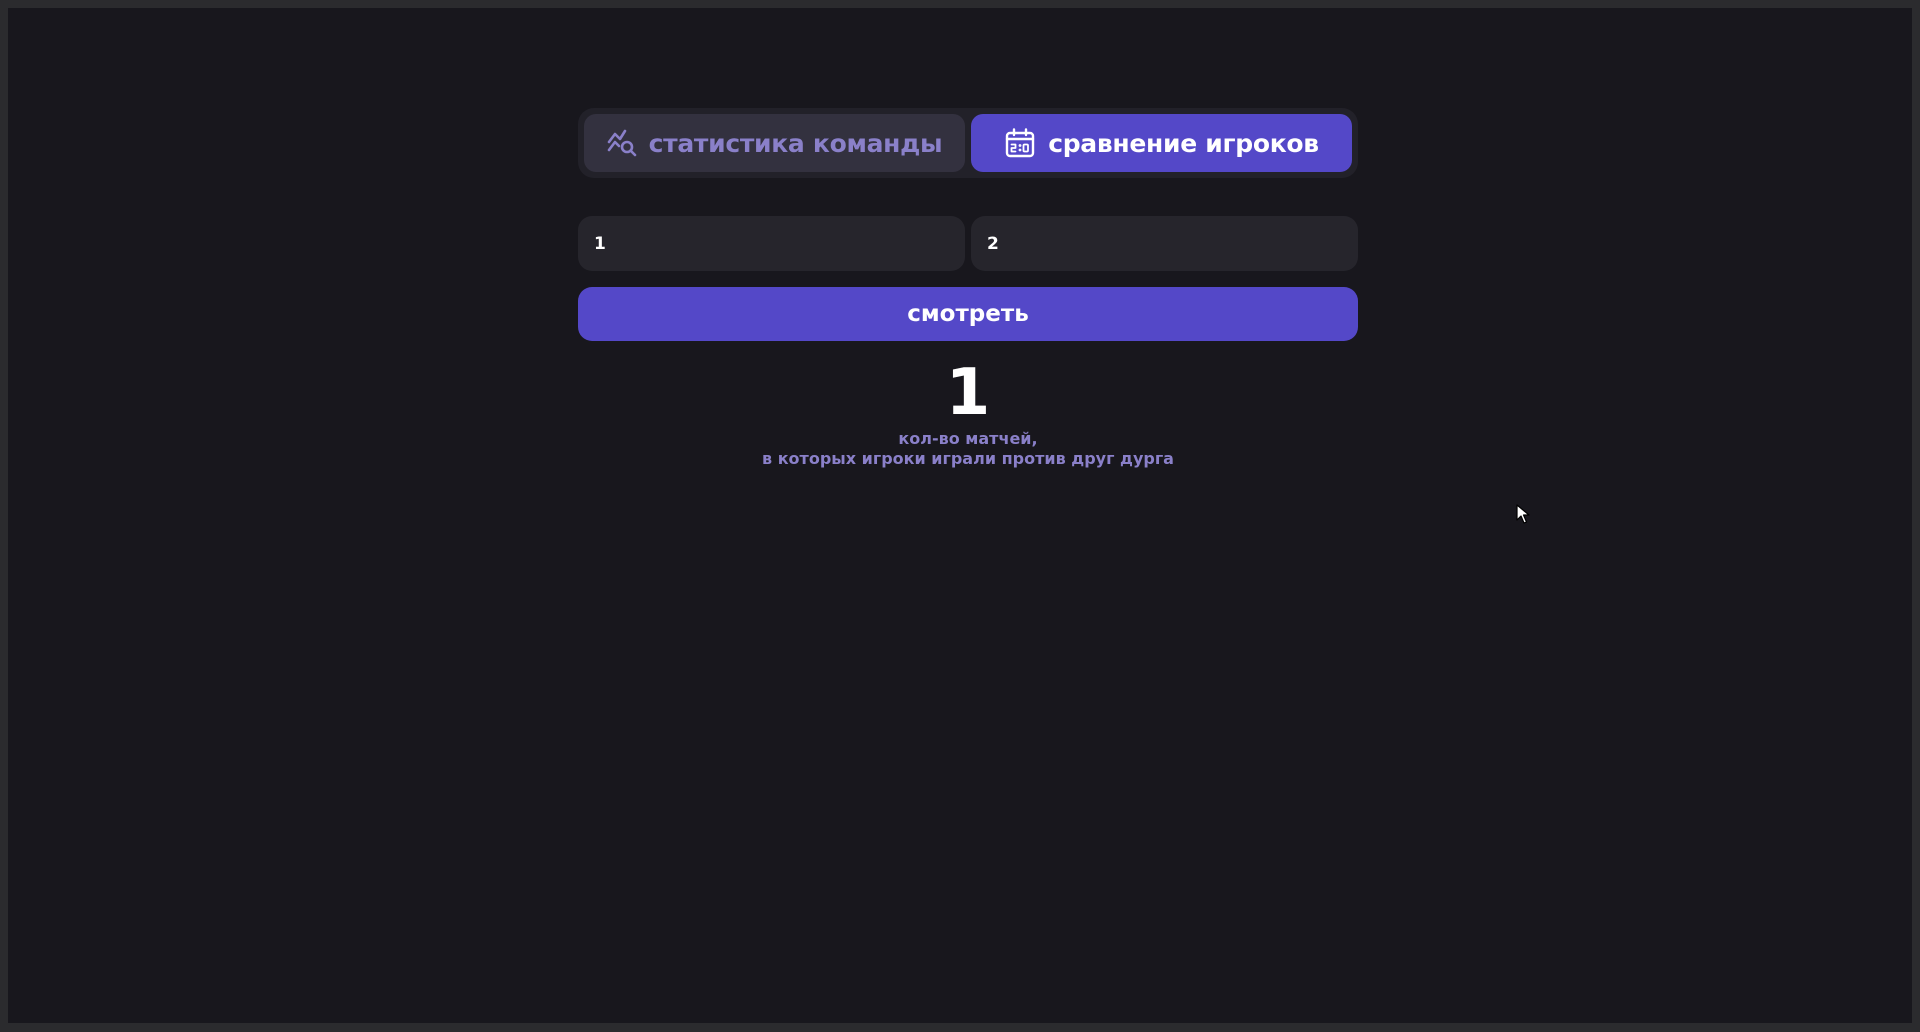 The height and width of the screenshot is (1032, 1920). I want to click on scoreboard-calendar-icon, so click(1020, 143).